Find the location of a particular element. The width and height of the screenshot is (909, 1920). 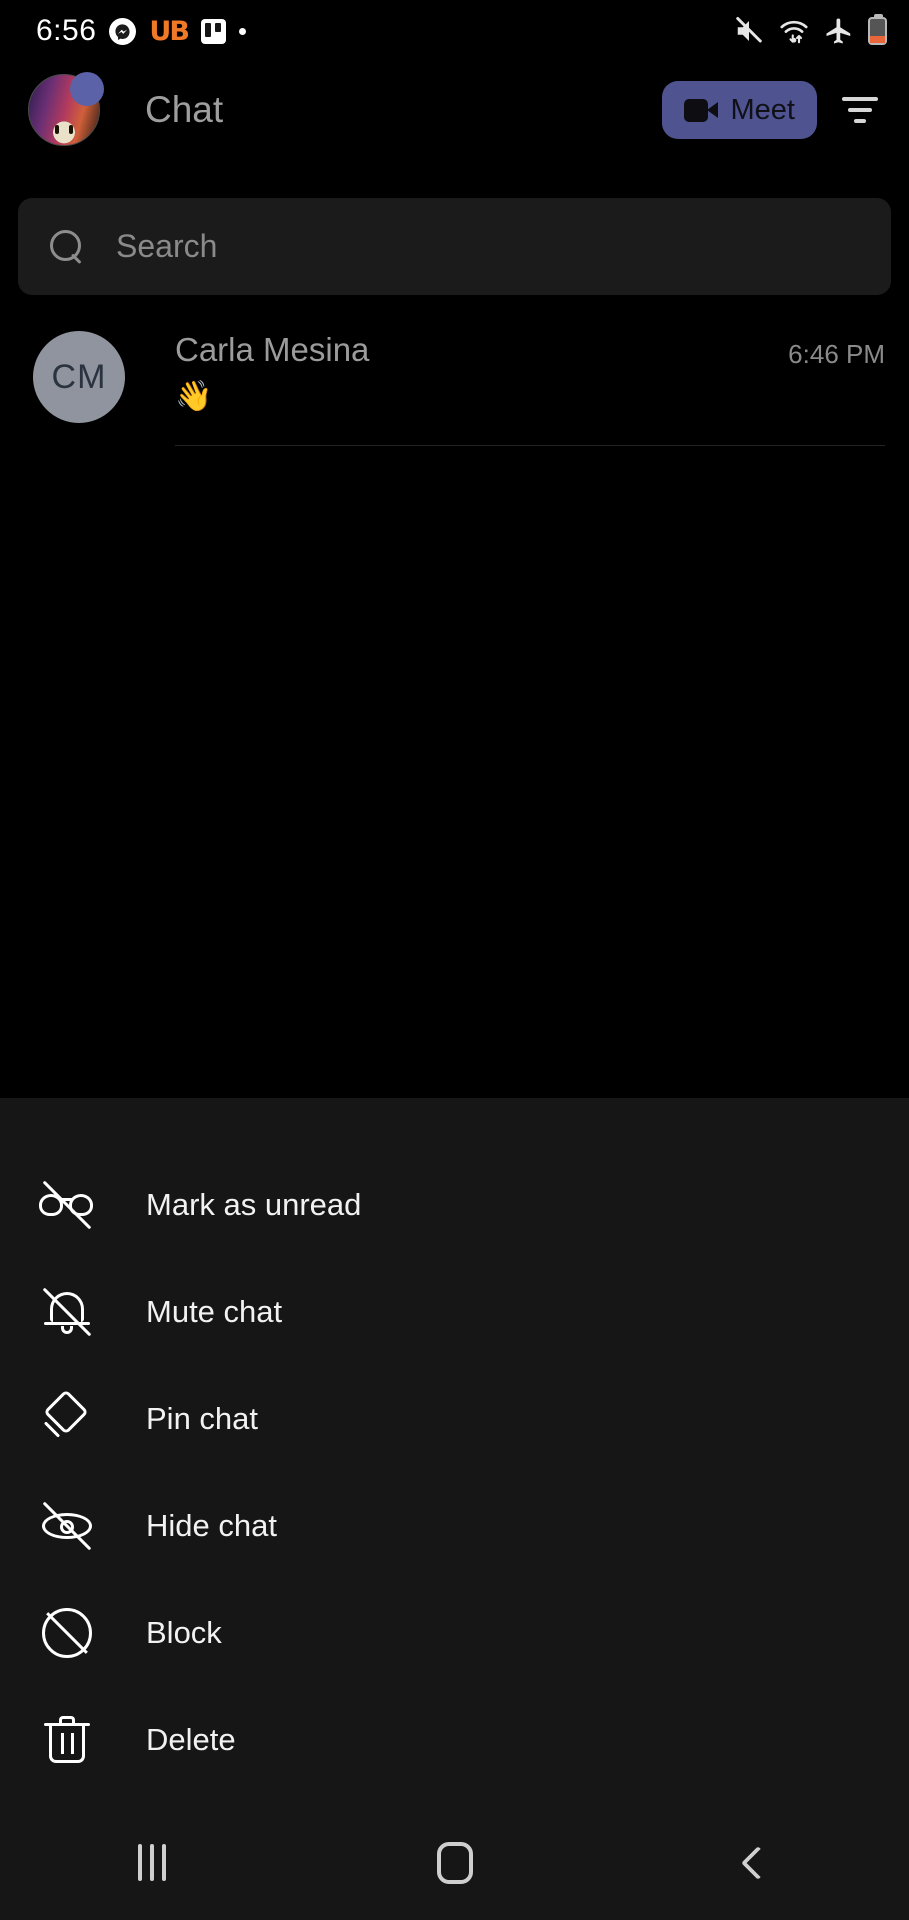

menu-item-hide-chat: Hide chat is located at coordinates (454, 1525).